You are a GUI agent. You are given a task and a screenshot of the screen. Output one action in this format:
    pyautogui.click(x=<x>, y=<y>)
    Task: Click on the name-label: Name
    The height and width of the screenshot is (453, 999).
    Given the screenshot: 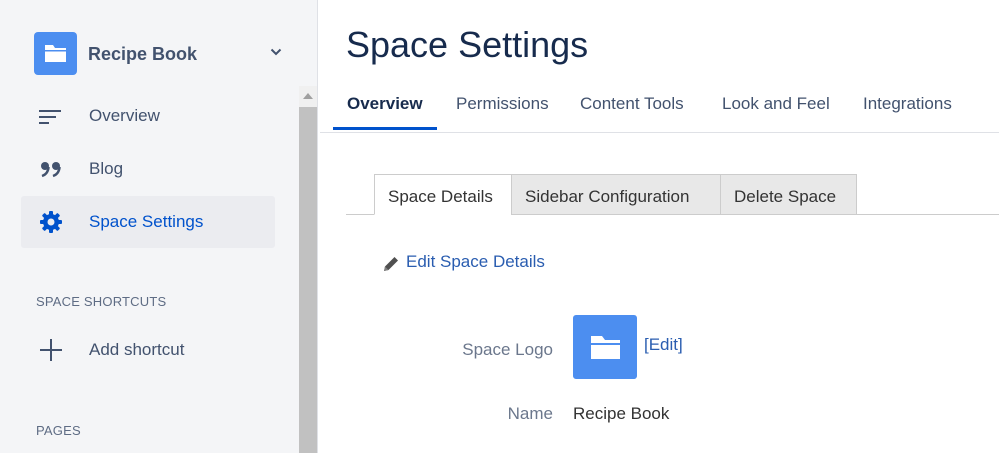 What is the action you would take?
    pyautogui.click(x=530, y=413)
    